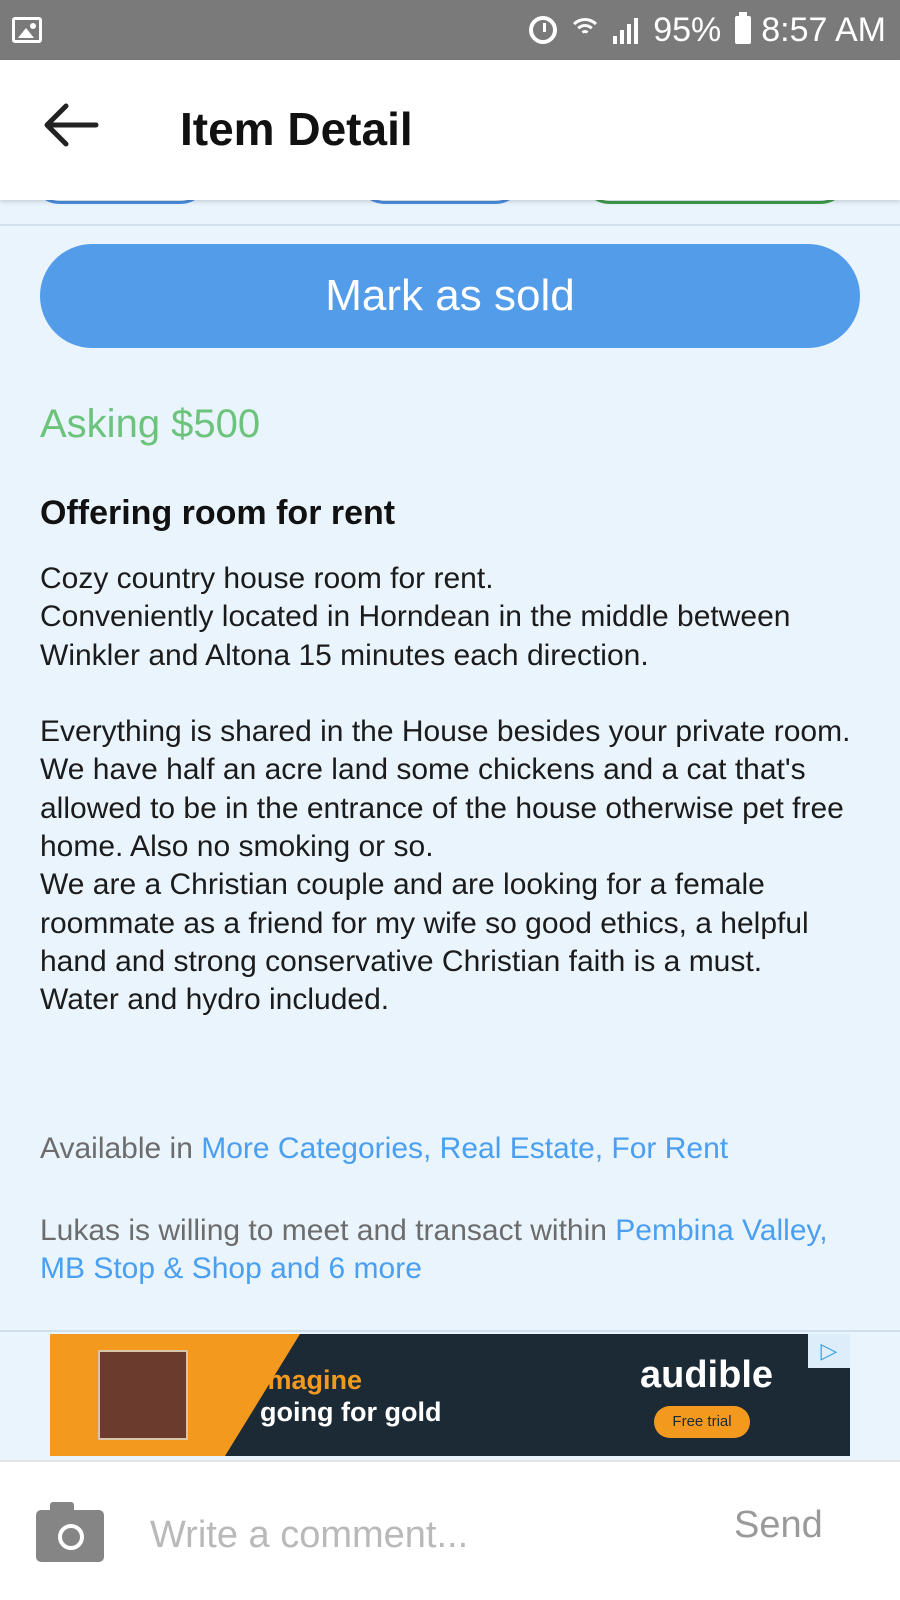 Image resolution: width=900 pixels, height=1600 pixels. Describe the element at coordinates (70, 1532) in the screenshot. I see `camera-icon` at that location.